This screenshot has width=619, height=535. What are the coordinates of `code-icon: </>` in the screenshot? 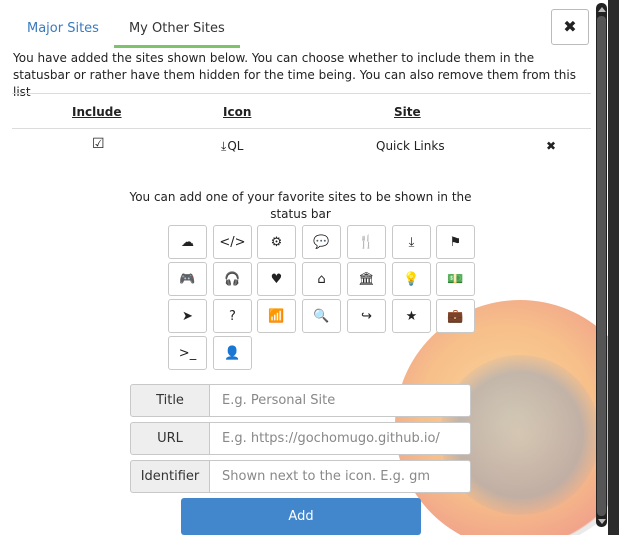 It's located at (232, 242).